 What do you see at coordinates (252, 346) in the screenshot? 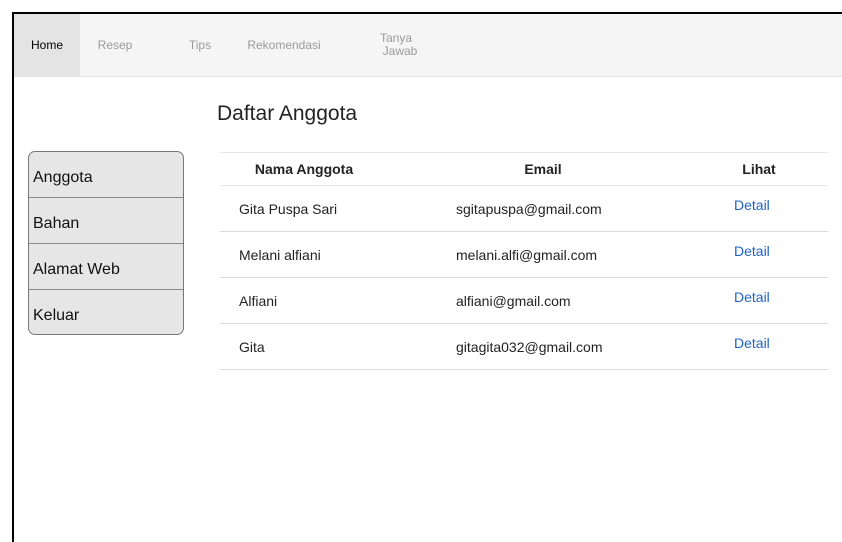
I see `member-name: Gita` at bounding box center [252, 346].